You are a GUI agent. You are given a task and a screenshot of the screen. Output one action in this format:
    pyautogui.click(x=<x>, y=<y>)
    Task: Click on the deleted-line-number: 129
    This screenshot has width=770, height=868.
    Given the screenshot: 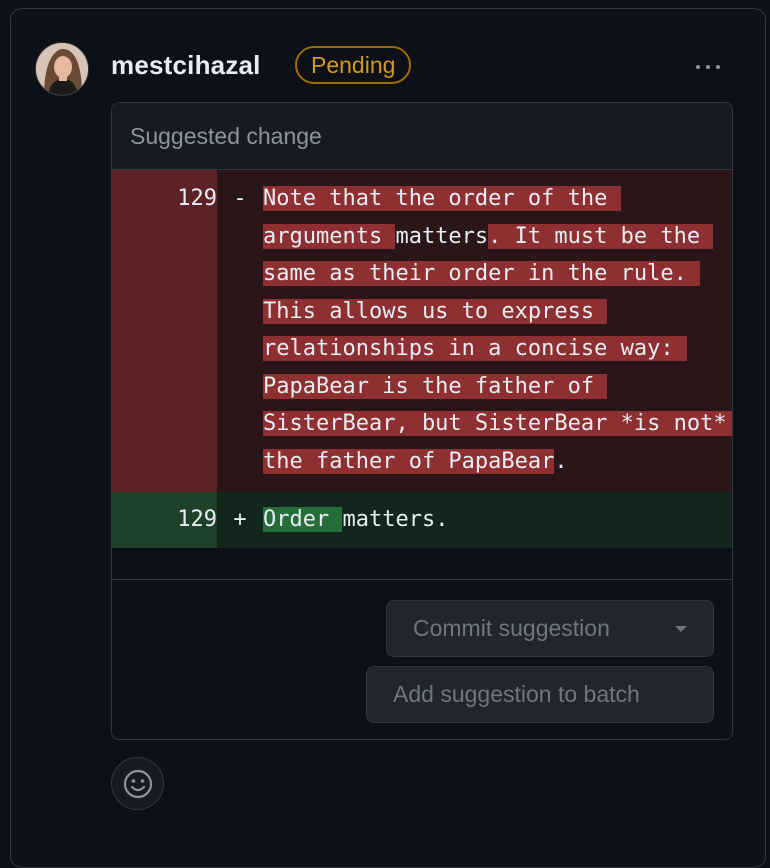 What is the action you would take?
    pyautogui.click(x=164, y=331)
    